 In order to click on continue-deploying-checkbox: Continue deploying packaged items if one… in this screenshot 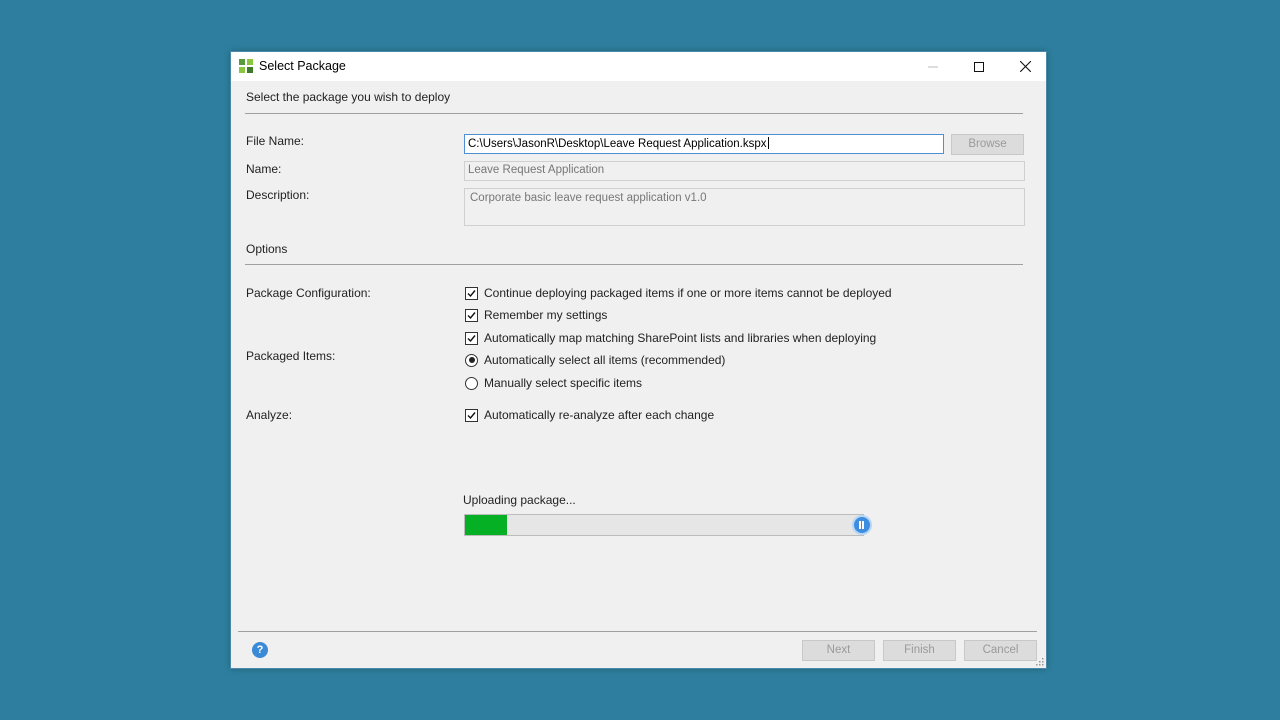, I will do `click(678, 293)`.